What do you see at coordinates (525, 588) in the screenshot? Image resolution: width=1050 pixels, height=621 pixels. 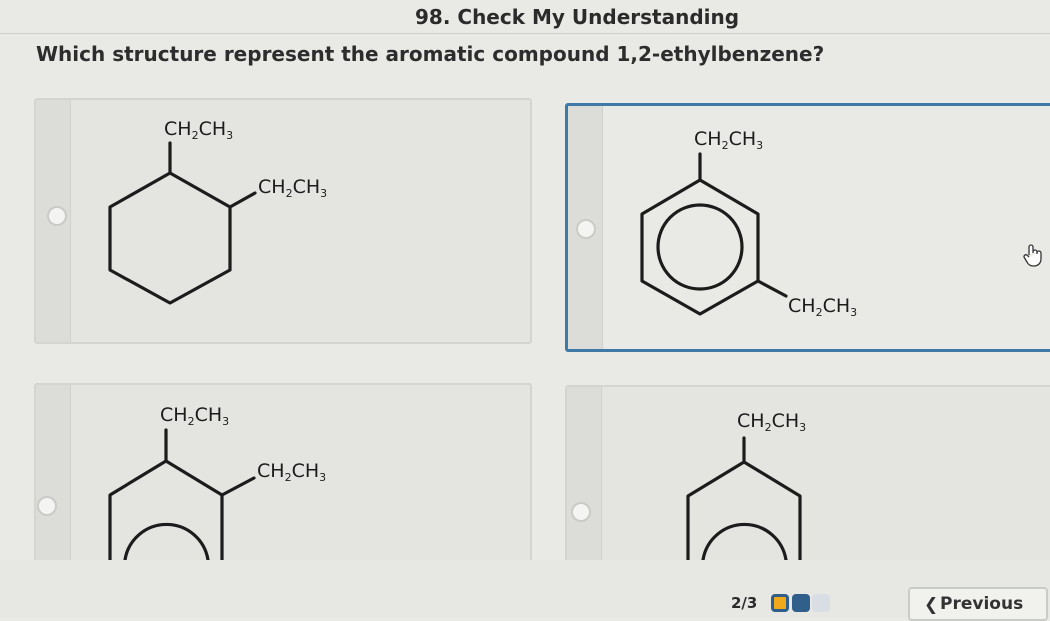 I see `footer-bar` at bounding box center [525, 588].